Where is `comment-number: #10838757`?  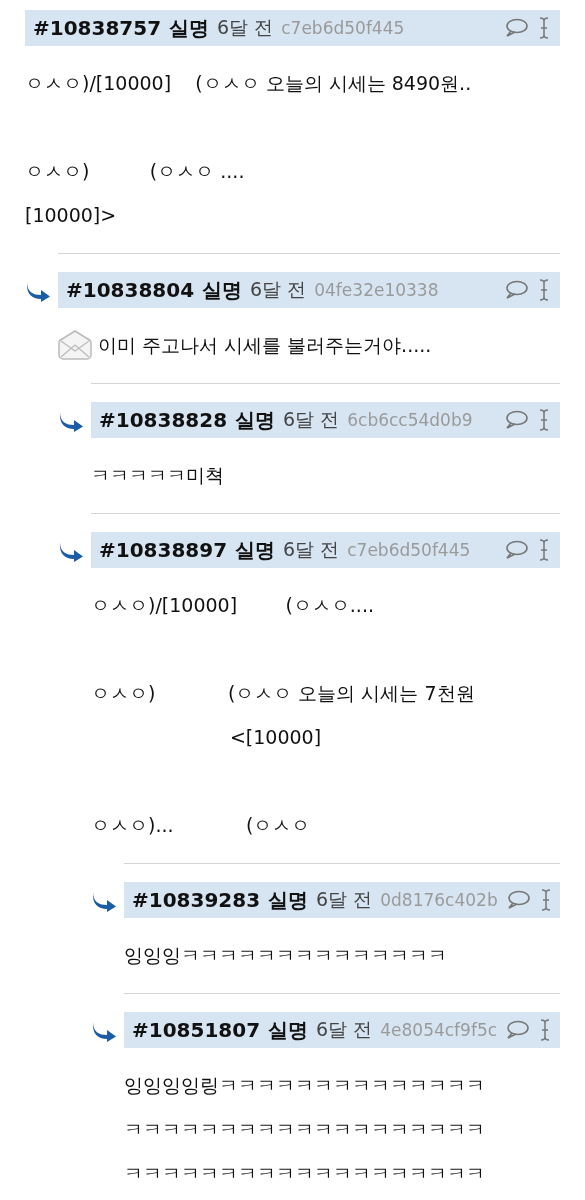 comment-number: #10838757 is located at coordinates (97, 28).